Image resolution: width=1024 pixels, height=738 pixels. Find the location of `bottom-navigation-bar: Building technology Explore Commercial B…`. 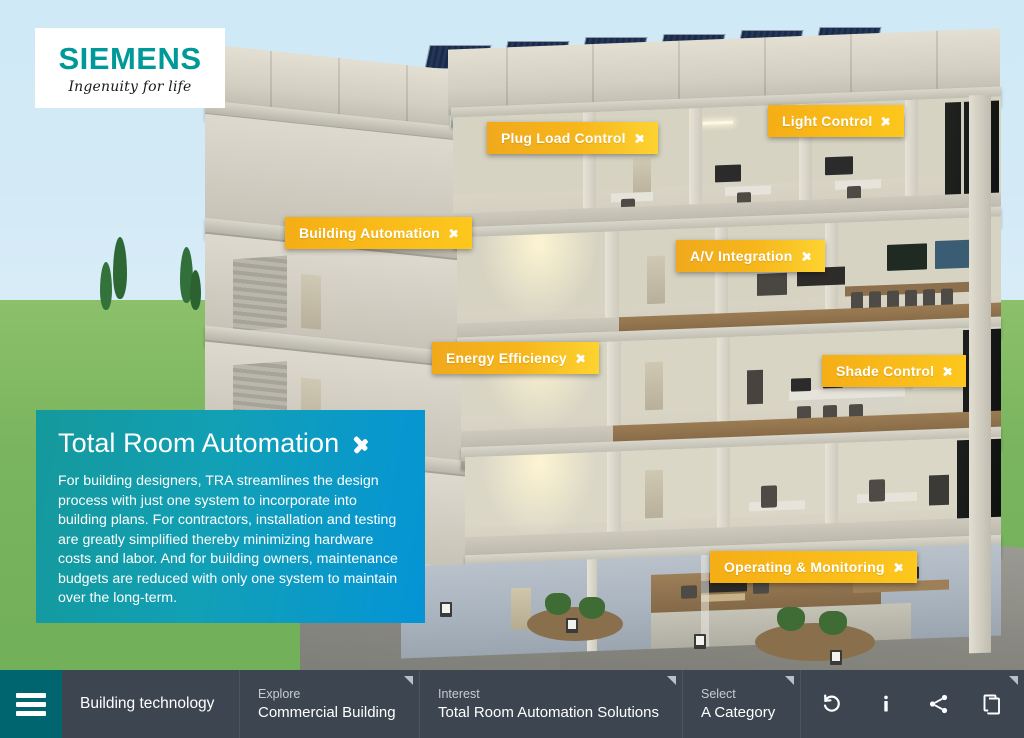

bottom-navigation-bar: Building technology Explore Commercial B… is located at coordinates (512, 704).